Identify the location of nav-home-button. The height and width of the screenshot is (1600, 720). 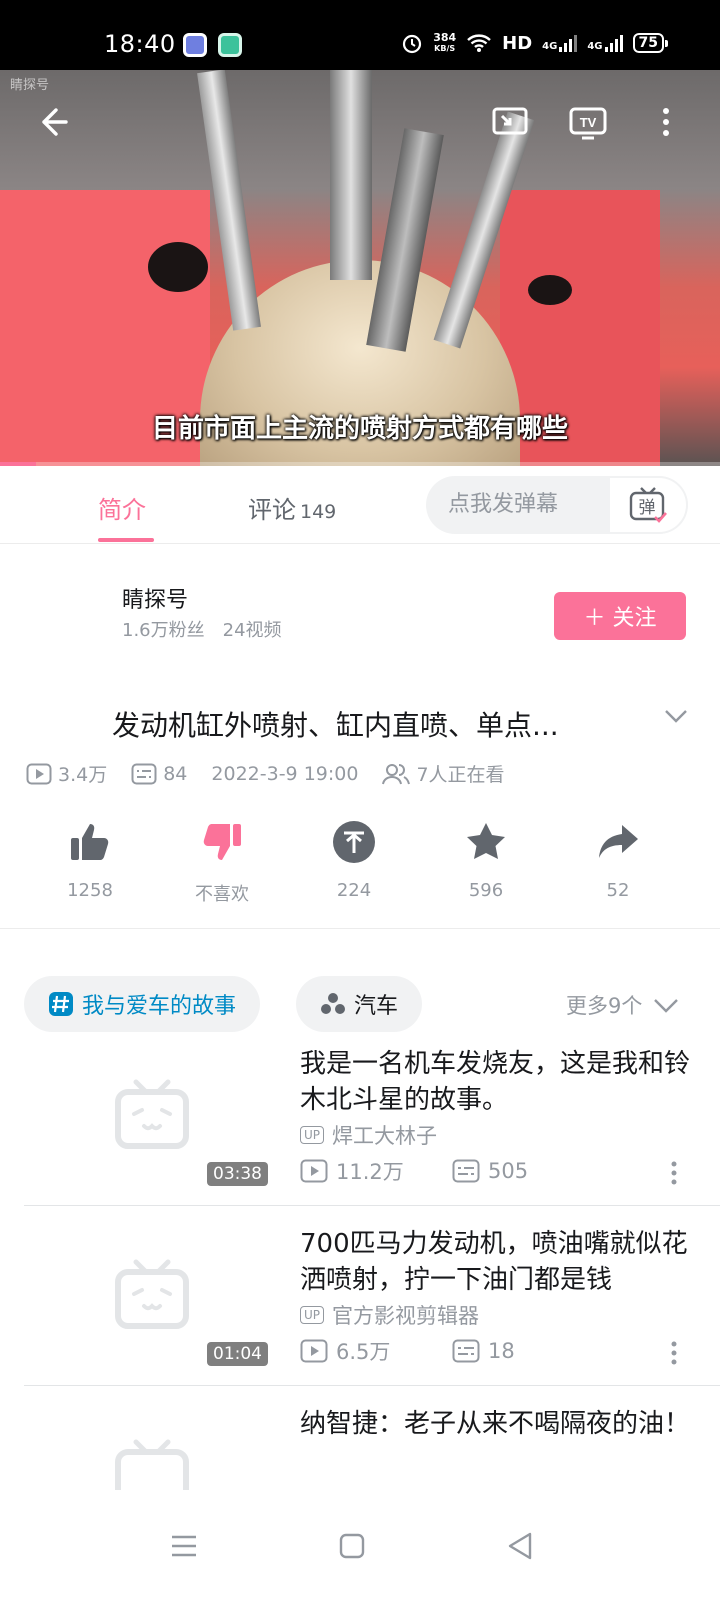
(352, 1546).